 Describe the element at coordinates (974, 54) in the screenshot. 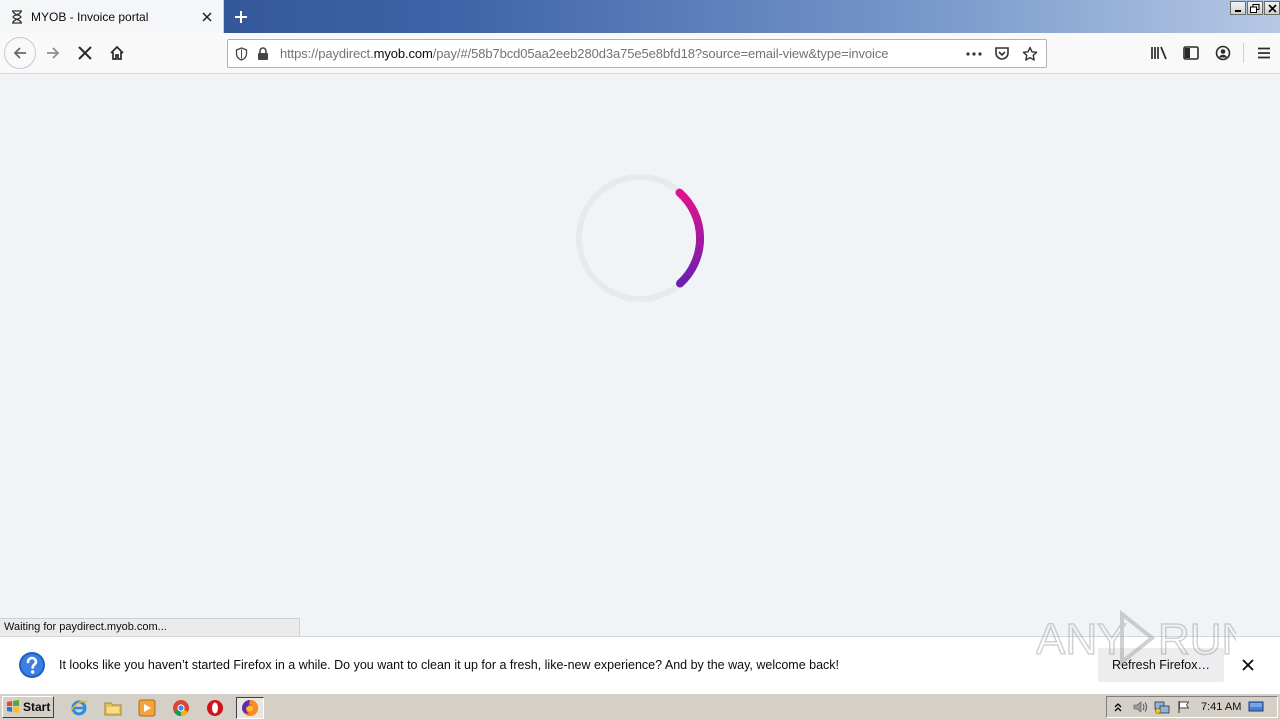

I see `page-actions-menu-icon` at that location.